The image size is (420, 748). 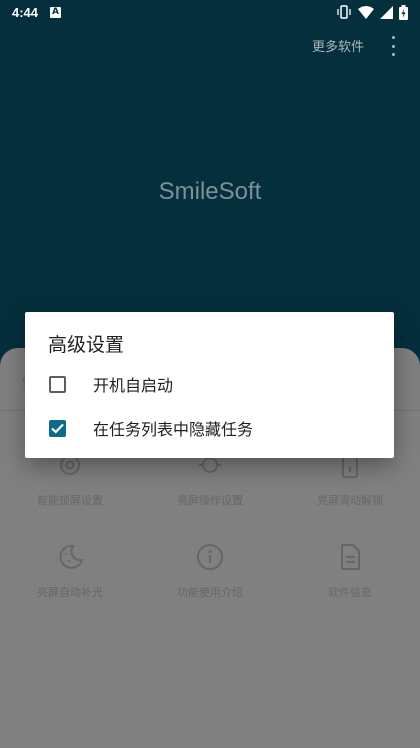 What do you see at coordinates (210, 479) in the screenshot?
I see `grid-item-screen-on: 亮屏操作设置` at bounding box center [210, 479].